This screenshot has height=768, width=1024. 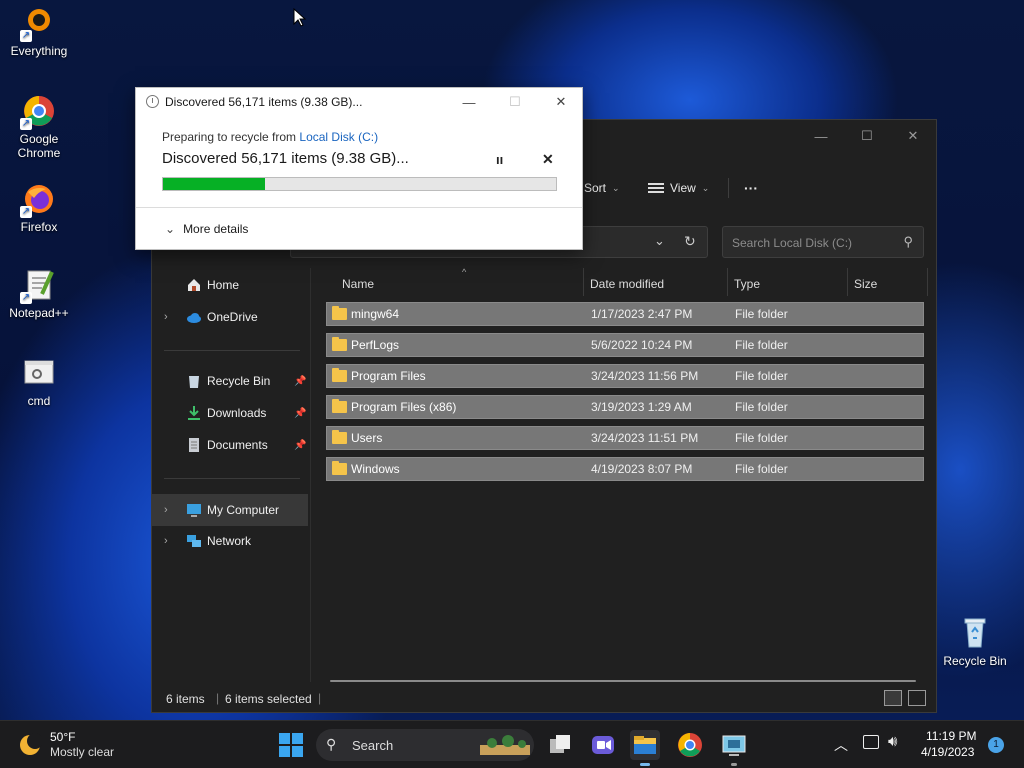 I want to click on cancel-button: ✕, so click(x=548, y=159).